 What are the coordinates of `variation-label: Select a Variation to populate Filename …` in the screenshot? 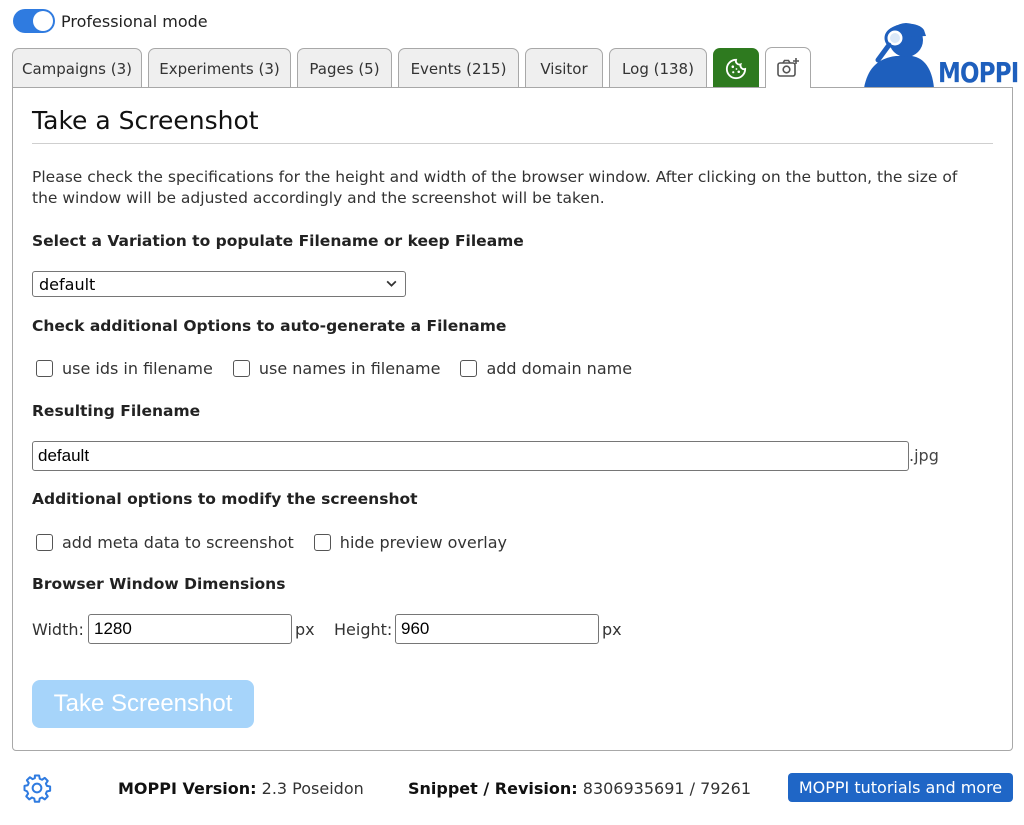 It's located at (278, 241).